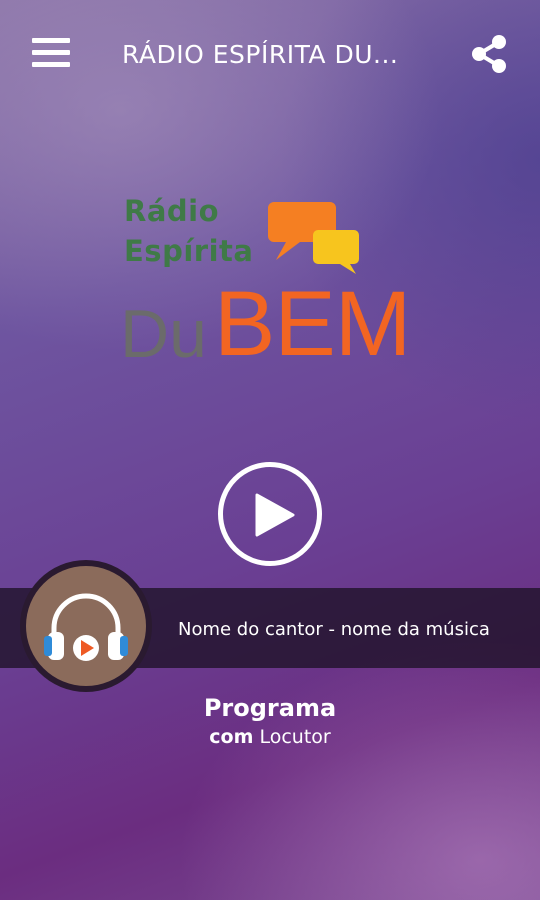  What do you see at coordinates (51, 53) in the screenshot?
I see `menu-button` at bounding box center [51, 53].